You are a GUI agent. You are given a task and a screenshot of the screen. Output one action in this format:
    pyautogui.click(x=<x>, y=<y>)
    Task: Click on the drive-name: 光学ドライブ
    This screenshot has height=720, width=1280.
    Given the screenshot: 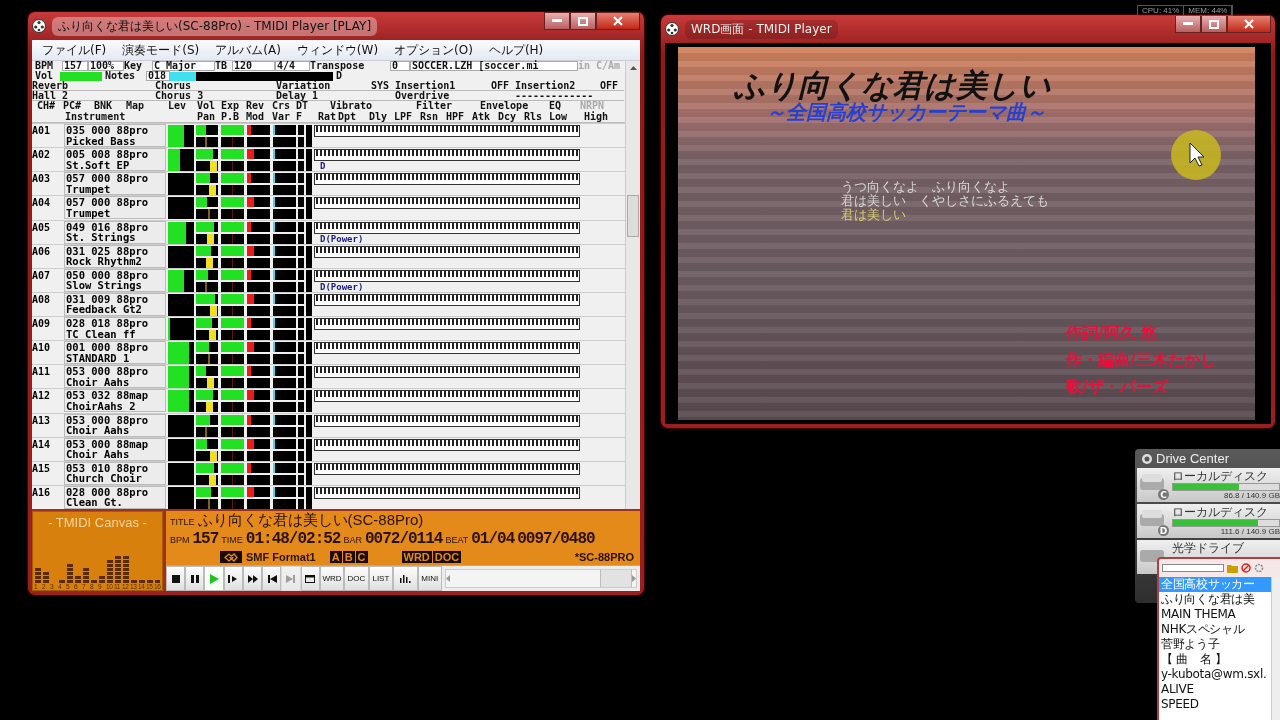 What is the action you would take?
    pyautogui.click(x=1208, y=548)
    